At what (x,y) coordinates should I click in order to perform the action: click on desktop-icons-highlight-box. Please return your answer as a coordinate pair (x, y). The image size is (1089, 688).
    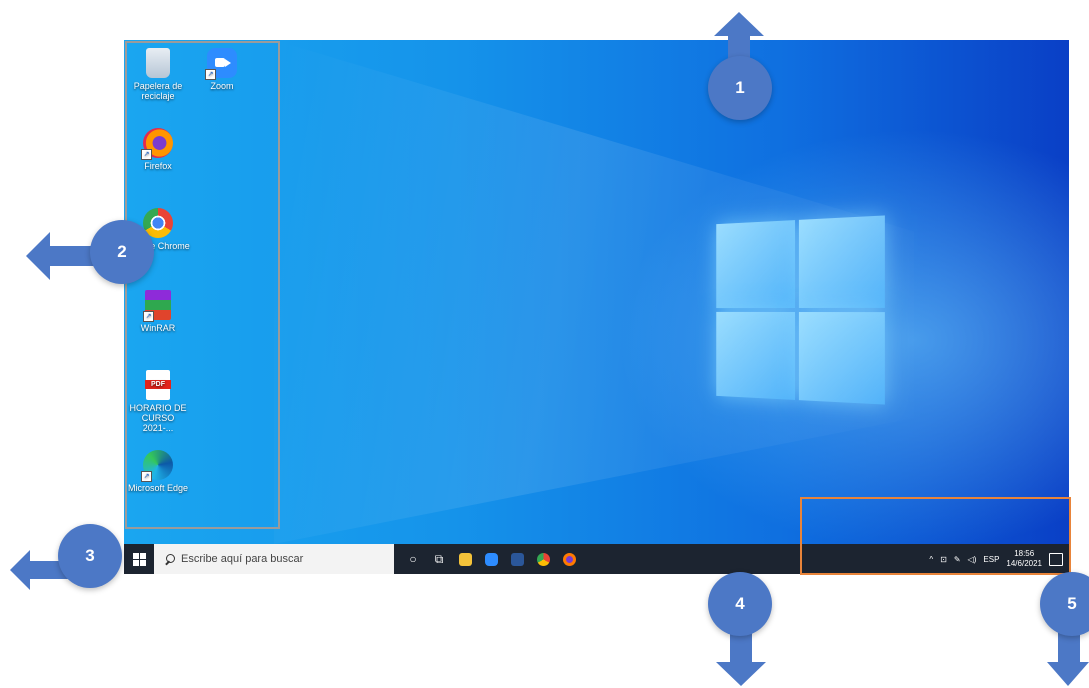
    Looking at the image, I should click on (202, 285).